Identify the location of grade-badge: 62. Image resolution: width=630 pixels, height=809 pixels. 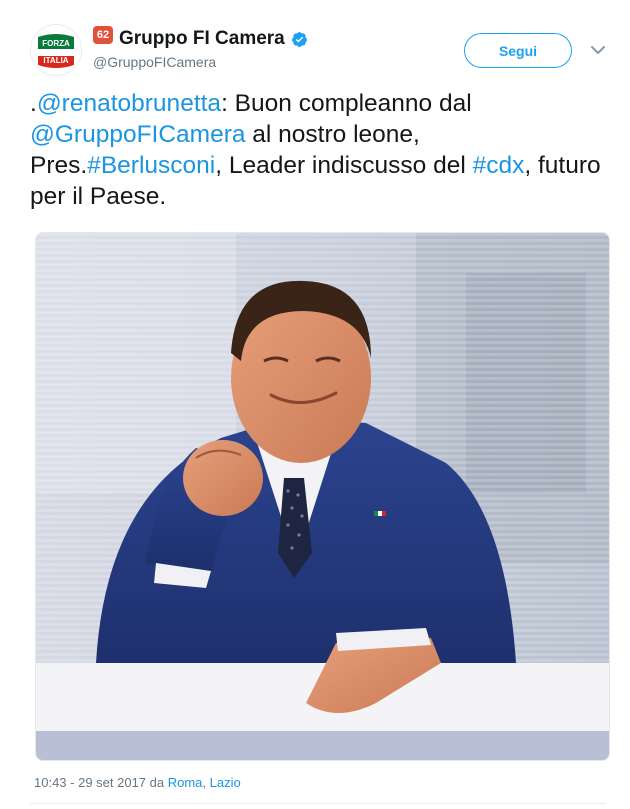
(103, 35).